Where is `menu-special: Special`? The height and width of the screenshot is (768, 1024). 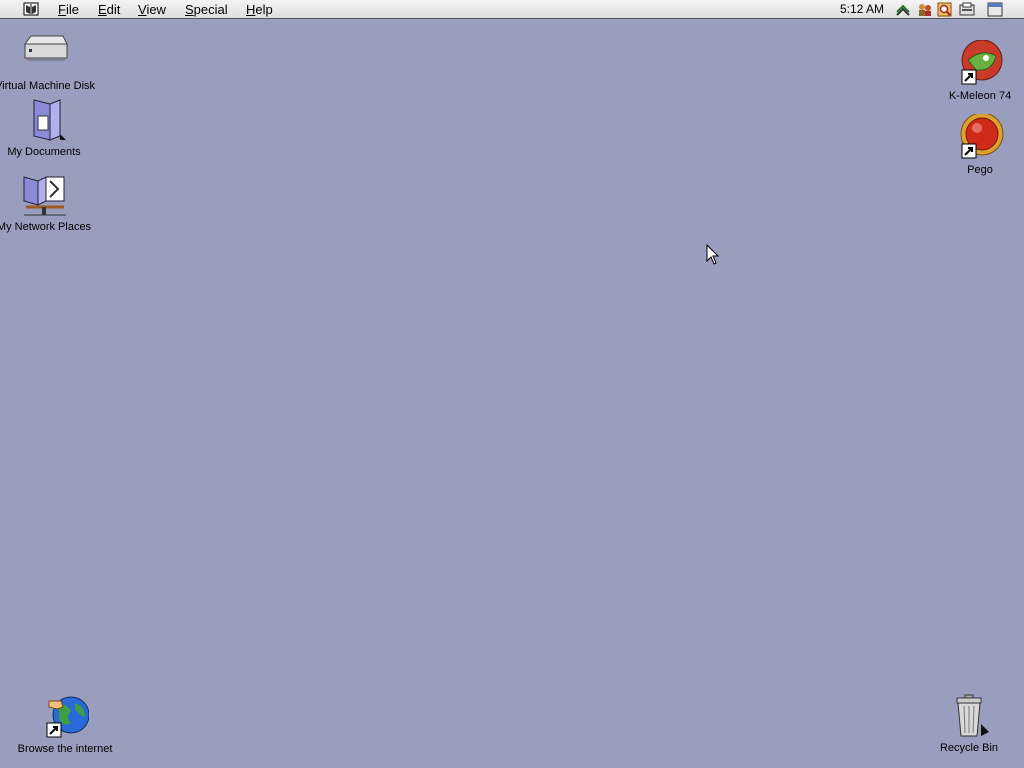 menu-special: Special is located at coordinates (206, 9).